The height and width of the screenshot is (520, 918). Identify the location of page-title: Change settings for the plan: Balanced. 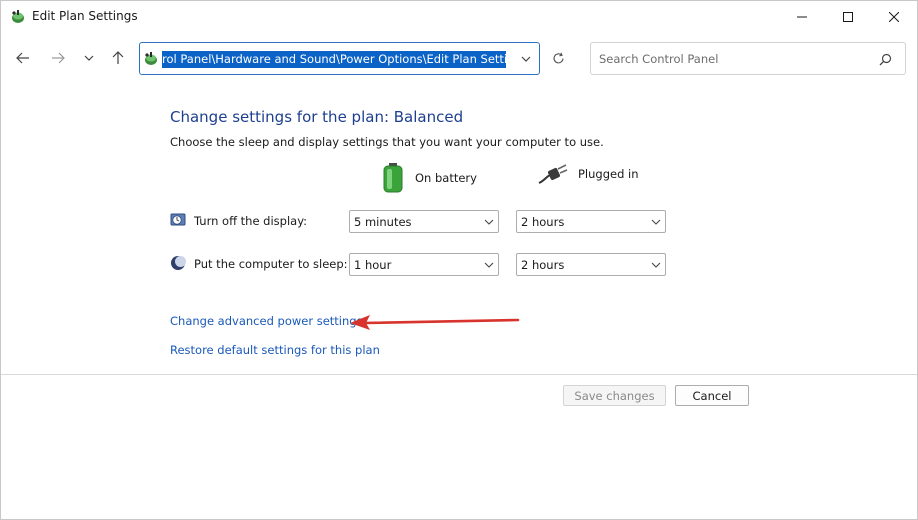
(317, 117).